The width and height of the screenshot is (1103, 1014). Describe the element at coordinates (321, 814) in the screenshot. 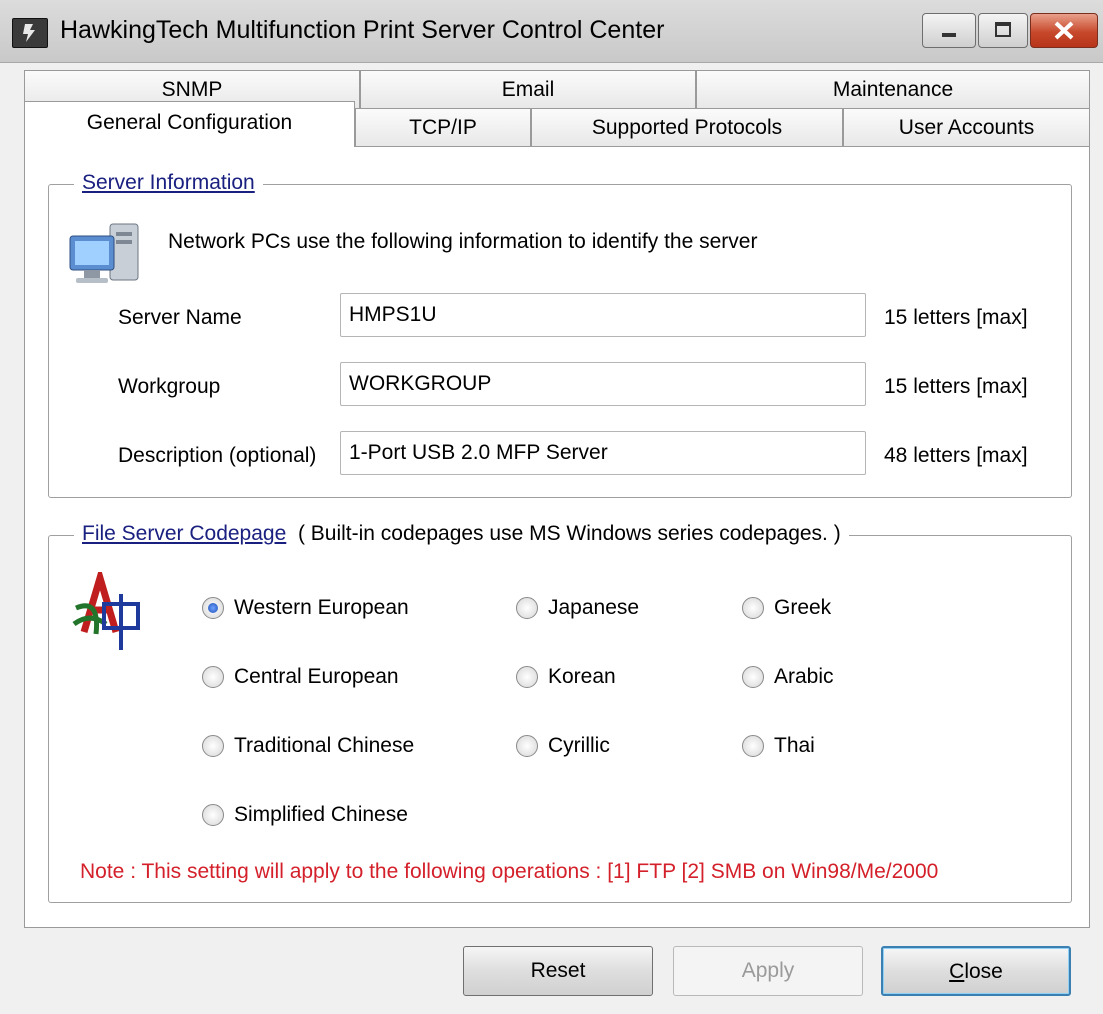

I see `radio-label: Simplified Chinese` at that location.